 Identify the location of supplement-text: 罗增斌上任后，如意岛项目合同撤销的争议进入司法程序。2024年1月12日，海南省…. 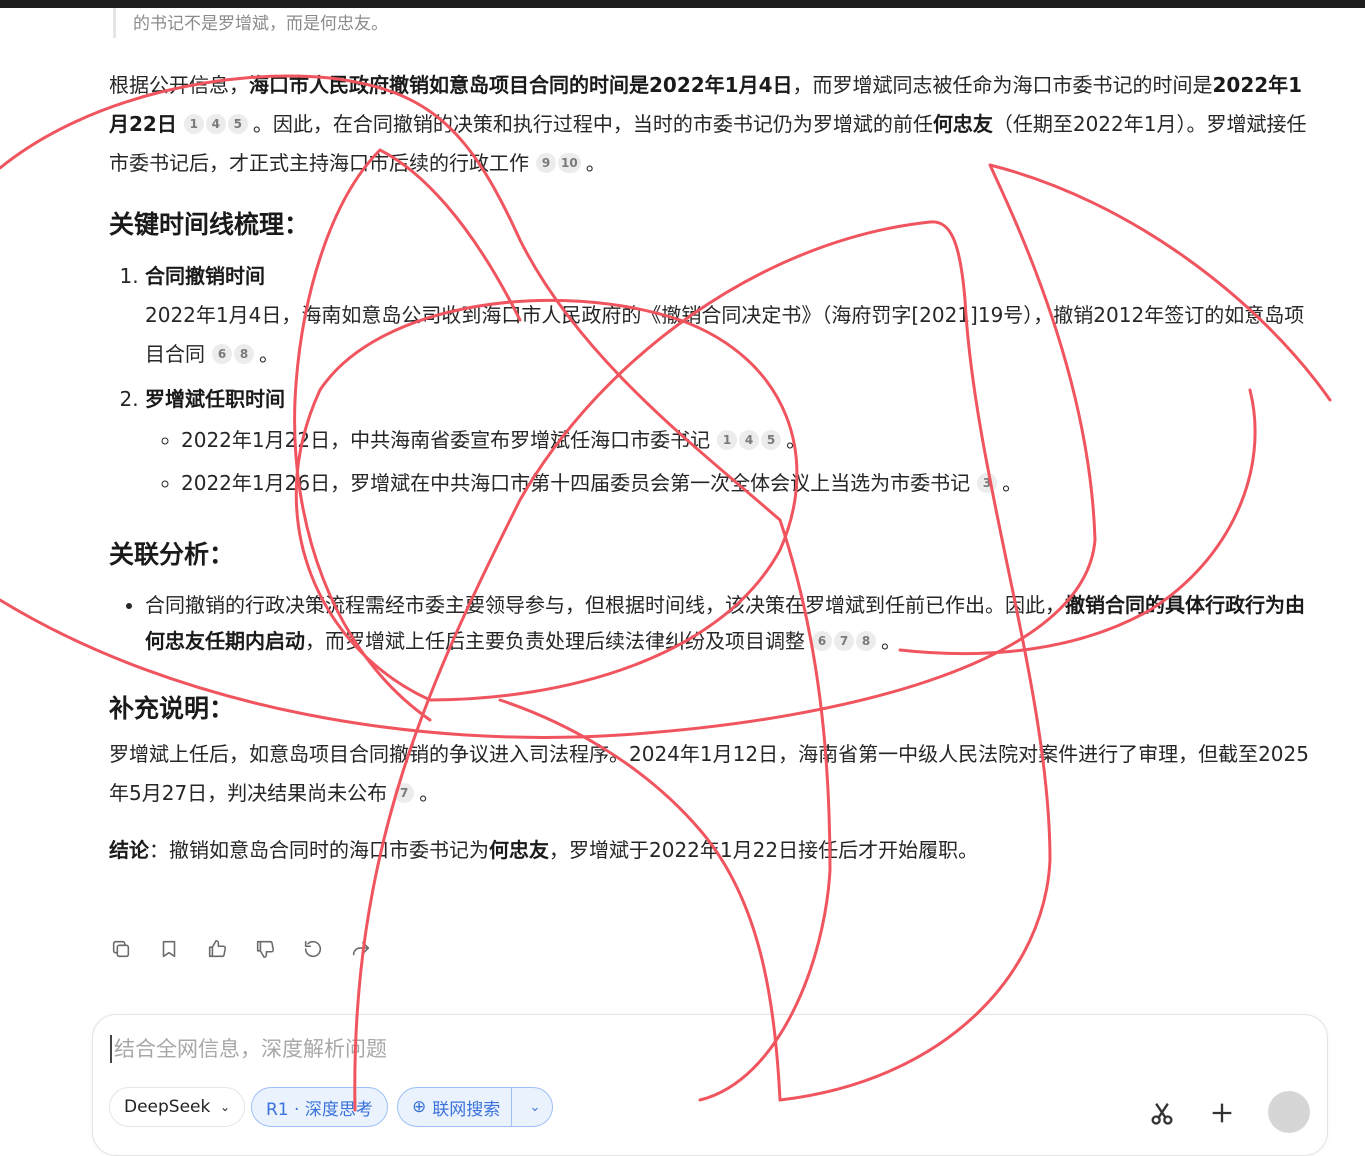
(709, 773).